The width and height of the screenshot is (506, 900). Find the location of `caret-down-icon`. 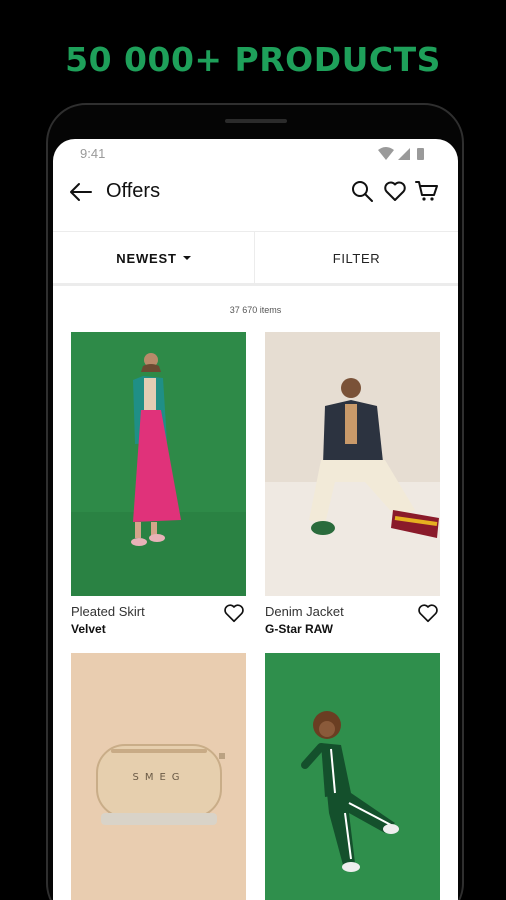

caret-down-icon is located at coordinates (186, 258).